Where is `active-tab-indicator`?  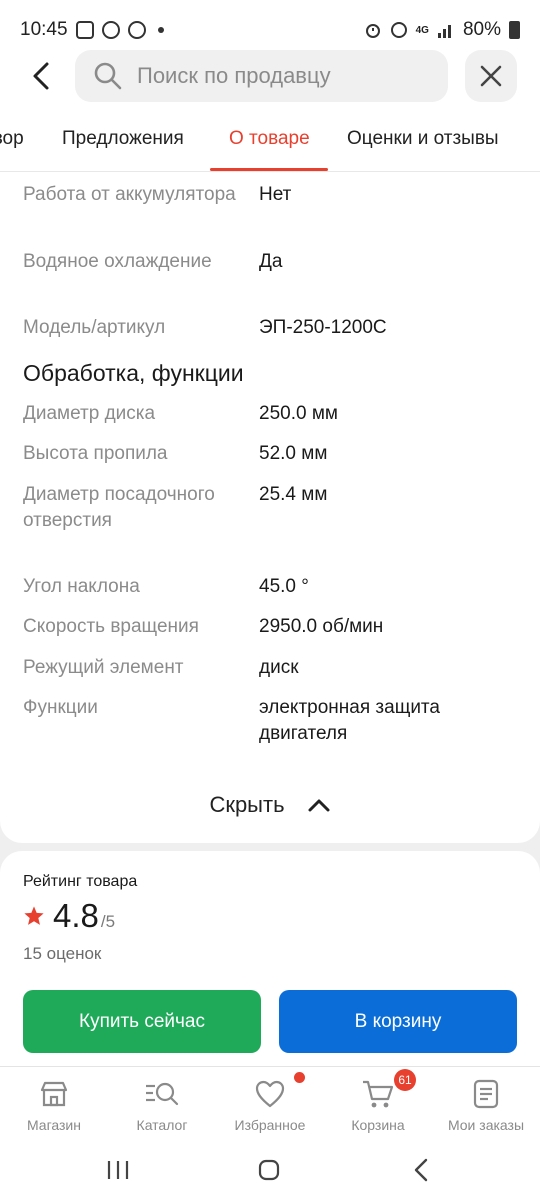
active-tab-indicator is located at coordinates (269, 169).